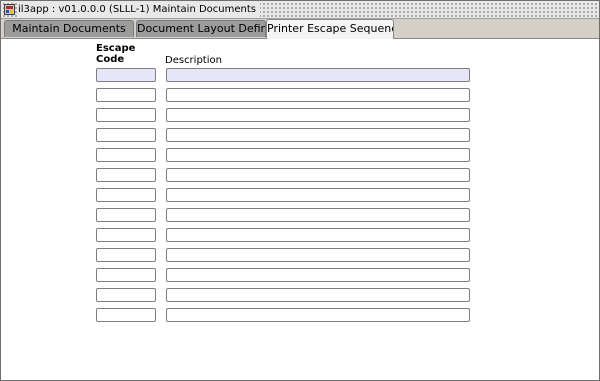  What do you see at coordinates (69, 28) in the screenshot?
I see `tab-maintain-documents: Maintain Documents` at bounding box center [69, 28].